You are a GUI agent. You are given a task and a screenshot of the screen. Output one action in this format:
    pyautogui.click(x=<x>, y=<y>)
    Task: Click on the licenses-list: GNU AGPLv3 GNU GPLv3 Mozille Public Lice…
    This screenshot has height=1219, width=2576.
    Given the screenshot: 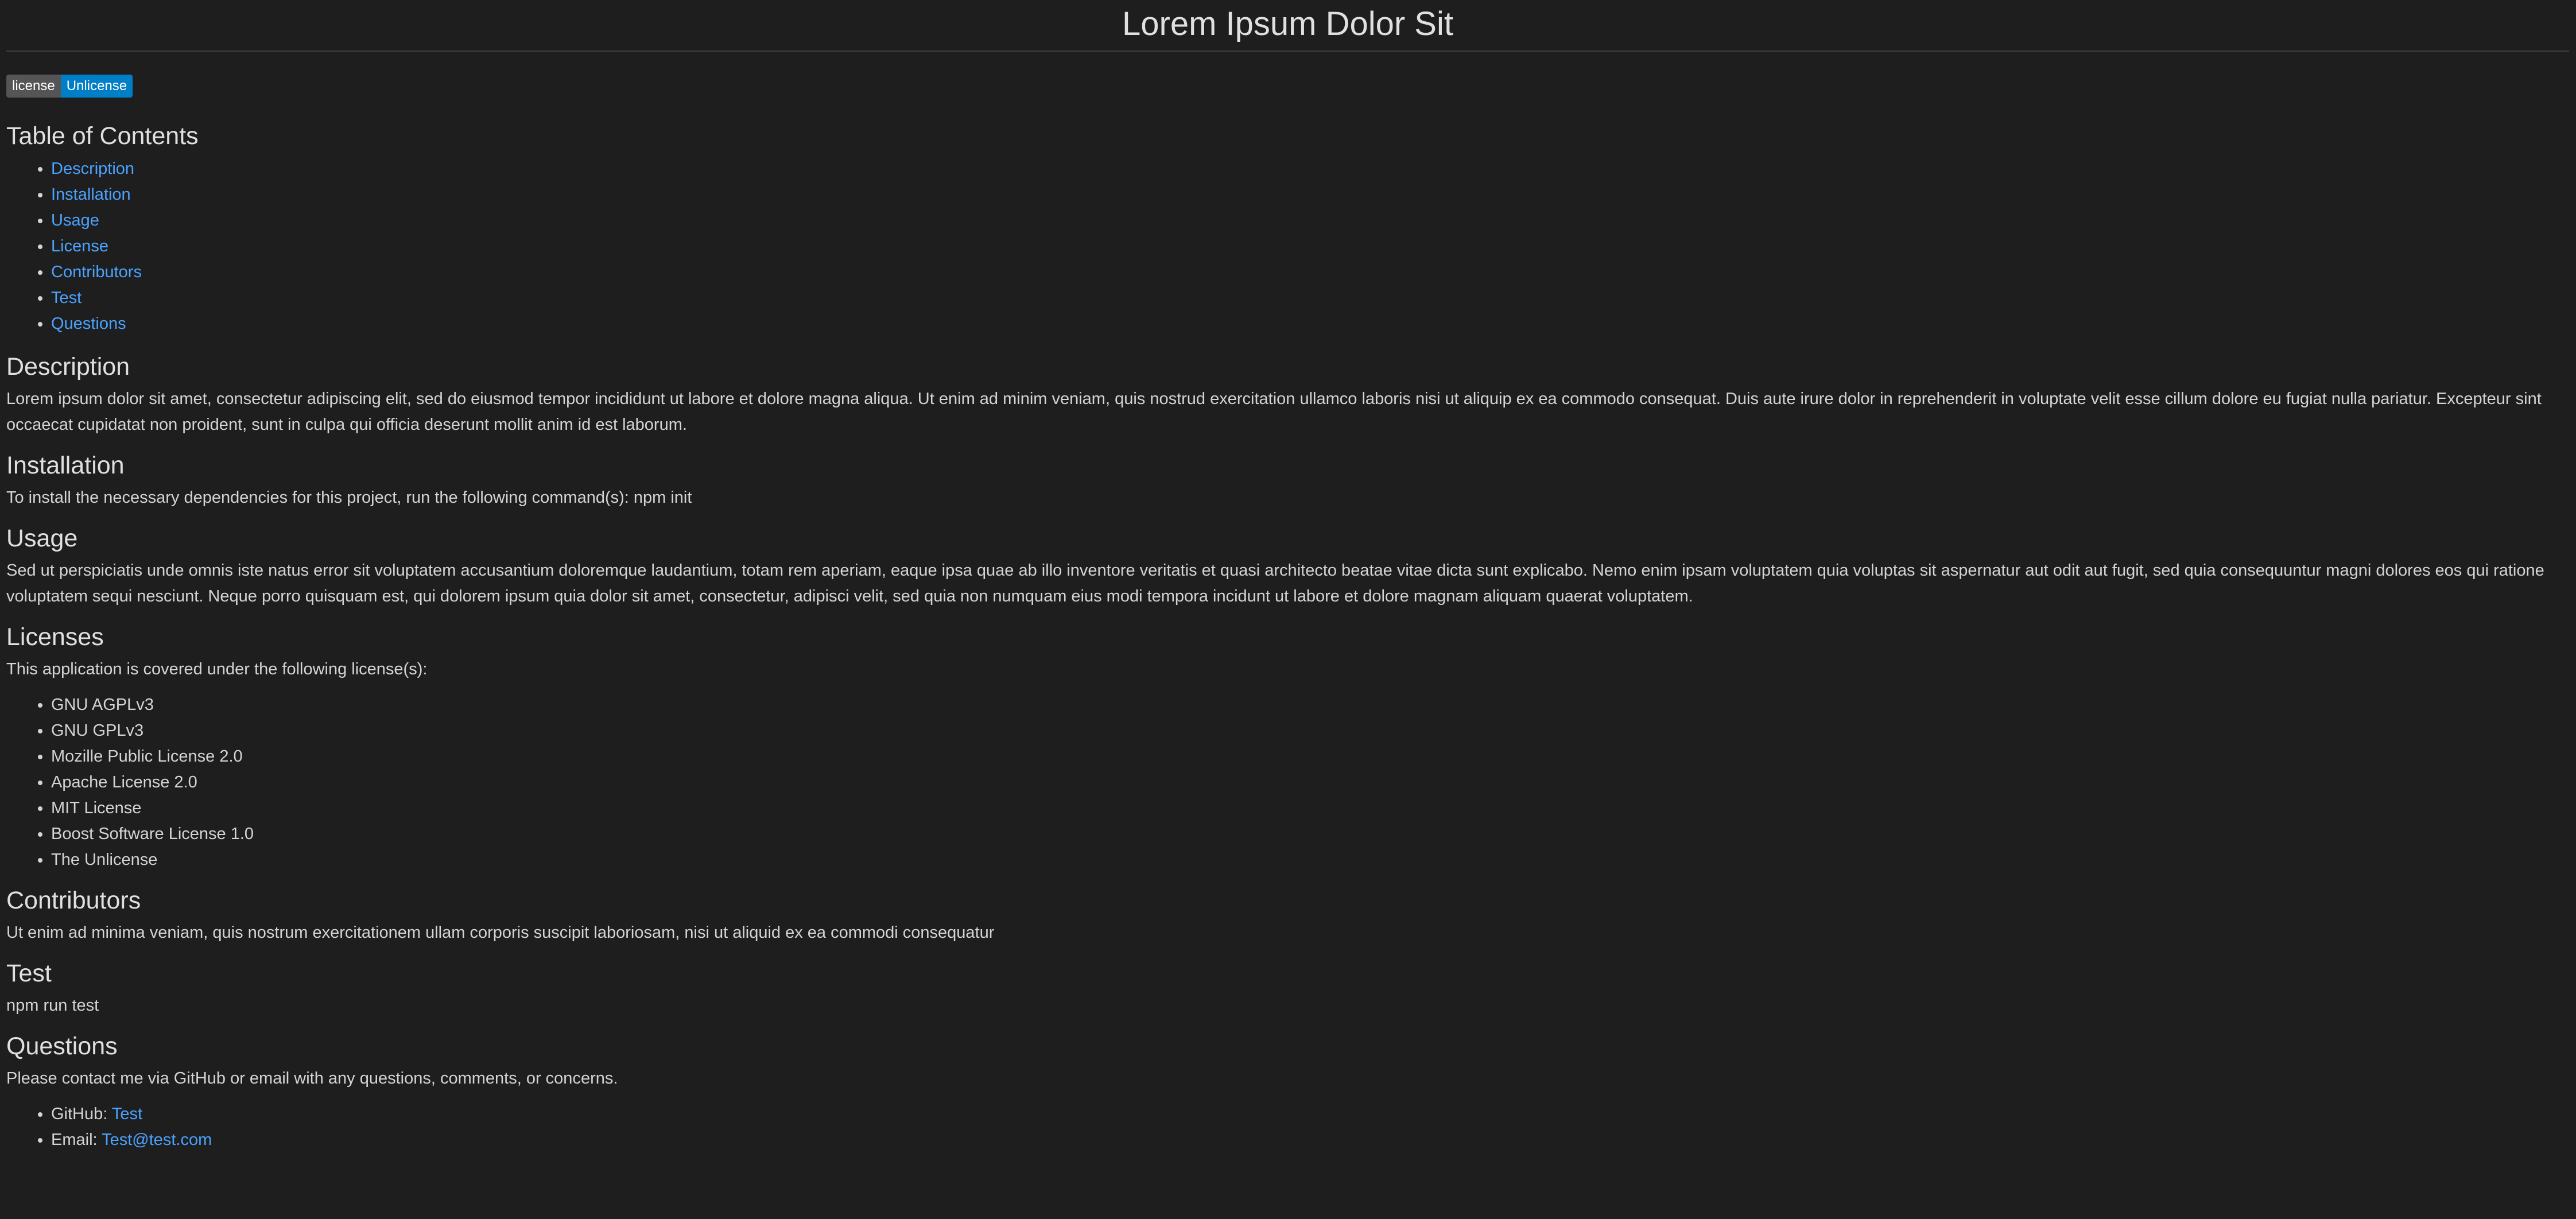 What is the action you would take?
    pyautogui.click(x=1287, y=783)
    